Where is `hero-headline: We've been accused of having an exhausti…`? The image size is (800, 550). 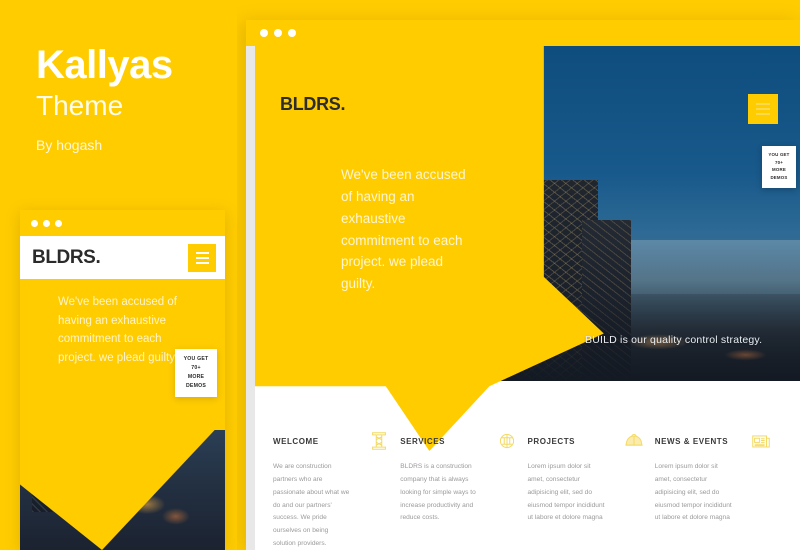
hero-headline: We've been accused of having an exhausti… is located at coordinates (403, 229).